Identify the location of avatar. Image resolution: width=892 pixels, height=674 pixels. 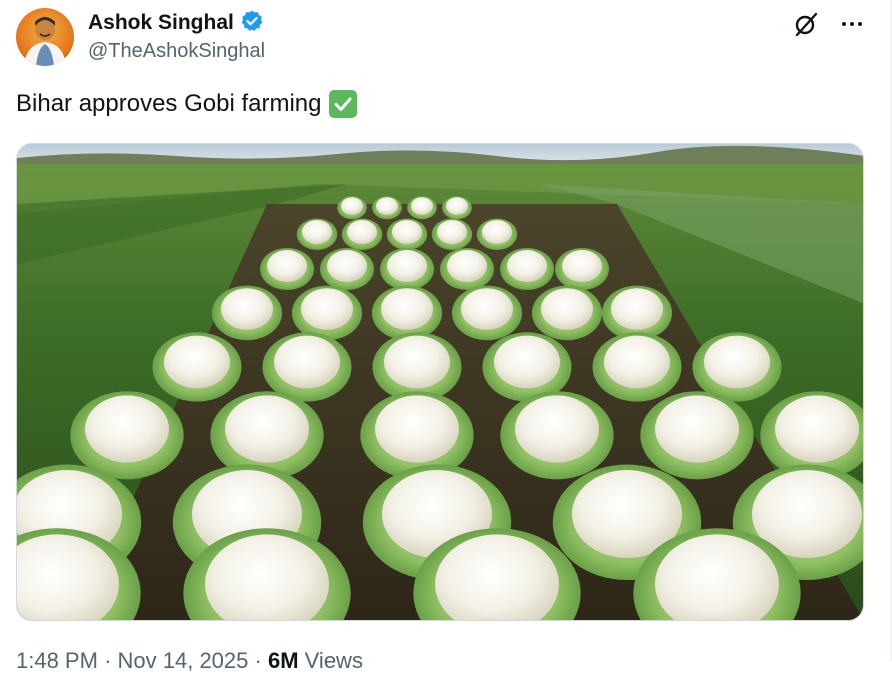
(45, 37).